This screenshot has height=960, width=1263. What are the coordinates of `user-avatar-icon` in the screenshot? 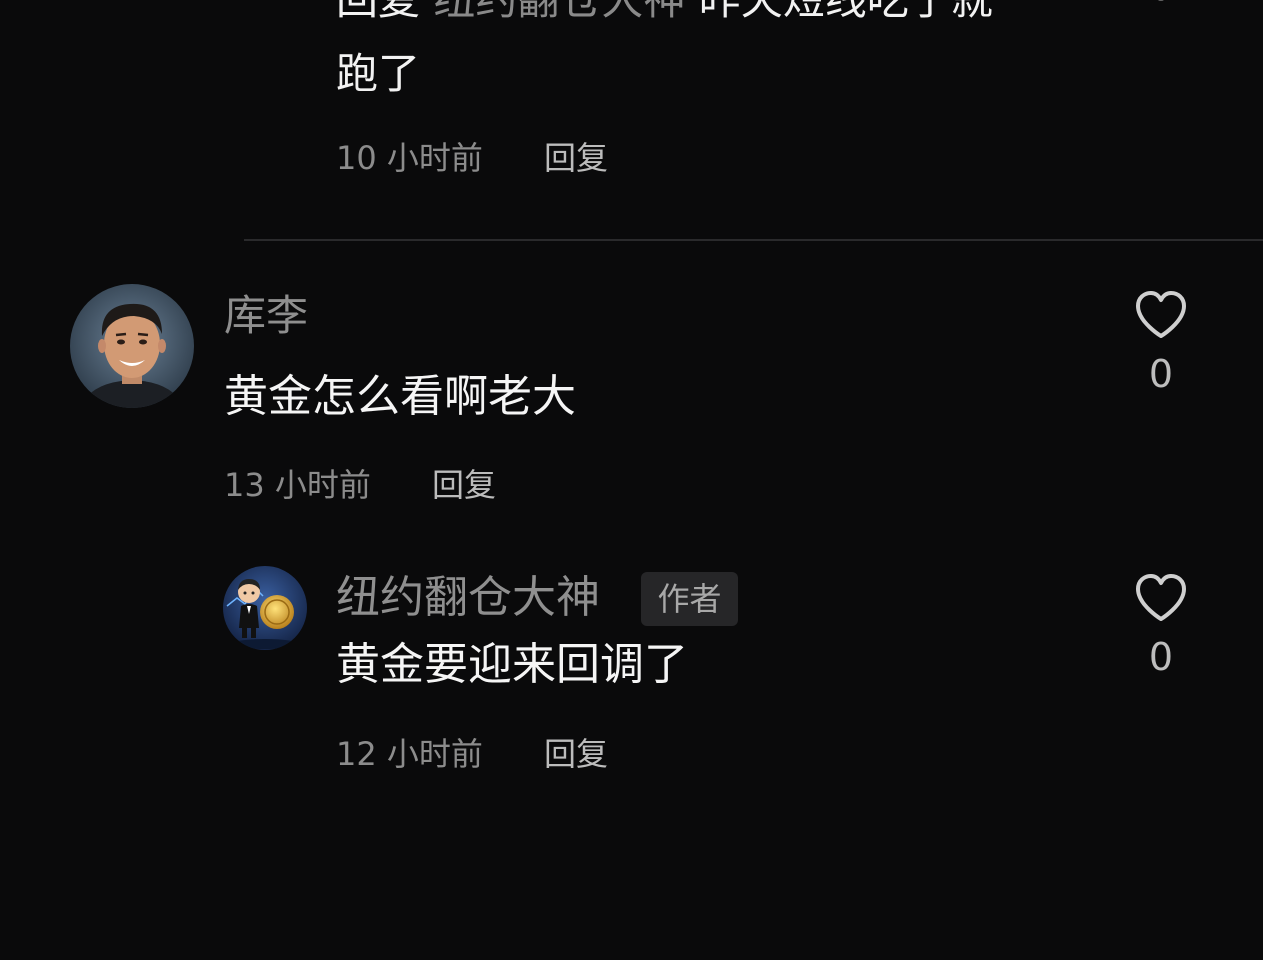 It's located at (132, 346).